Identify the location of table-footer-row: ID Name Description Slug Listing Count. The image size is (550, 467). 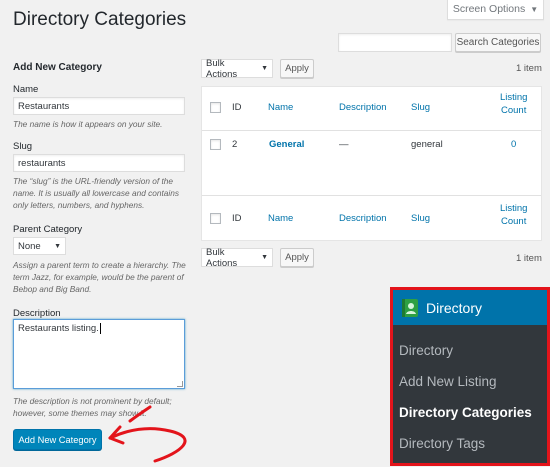
(371, 218).